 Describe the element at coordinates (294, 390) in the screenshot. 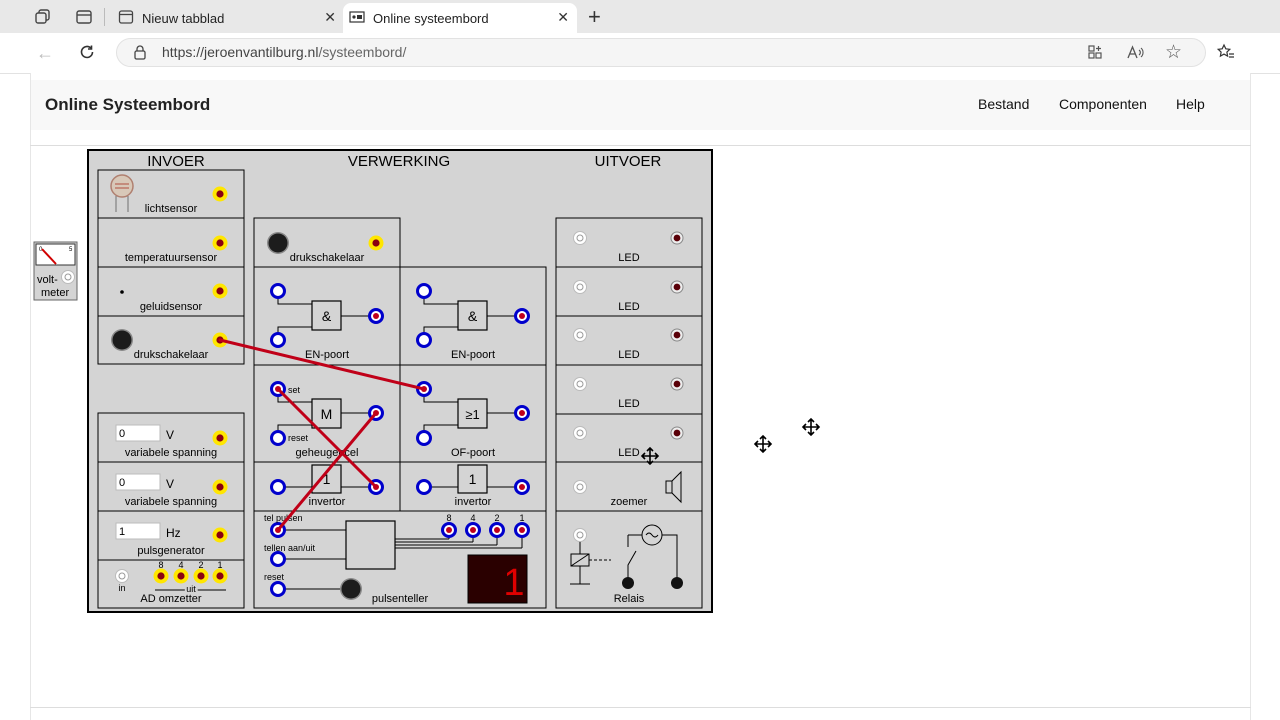

I see `geheugencel-set-label: set` at that location.